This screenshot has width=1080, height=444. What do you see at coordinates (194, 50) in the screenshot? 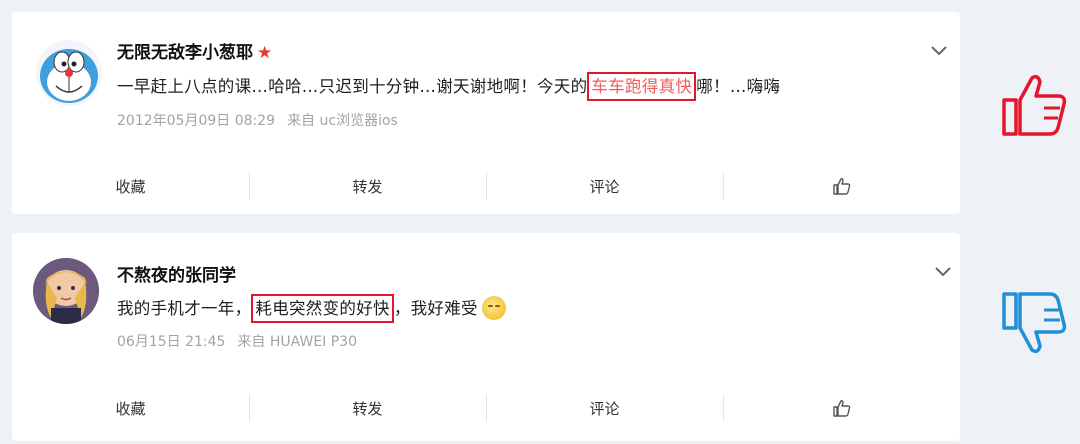
I see `username: 无限无敌李小葱耶 ★` at bounding box center [194, 50].